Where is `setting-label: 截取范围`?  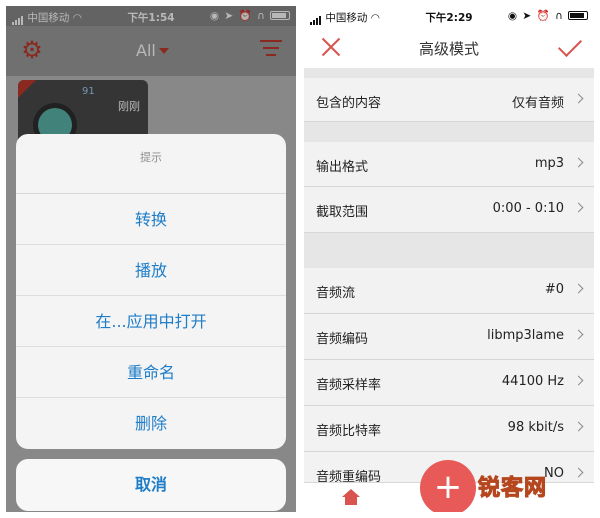 setting-label: 截取范围 is located at coordinates (342, 212).